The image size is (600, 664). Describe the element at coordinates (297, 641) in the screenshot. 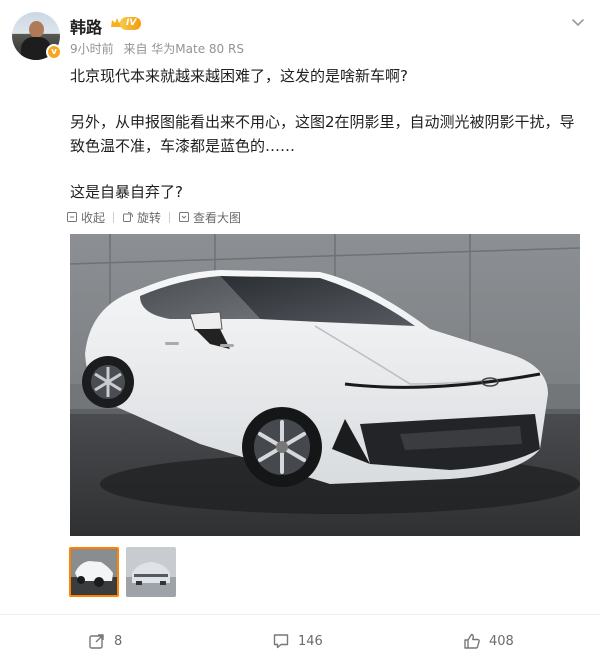

I see `comment-button: 146` at that location.